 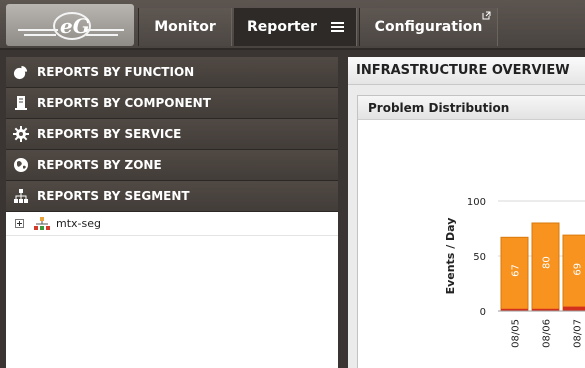 I want to click on external-link-icon, so click(x=486, y=15).